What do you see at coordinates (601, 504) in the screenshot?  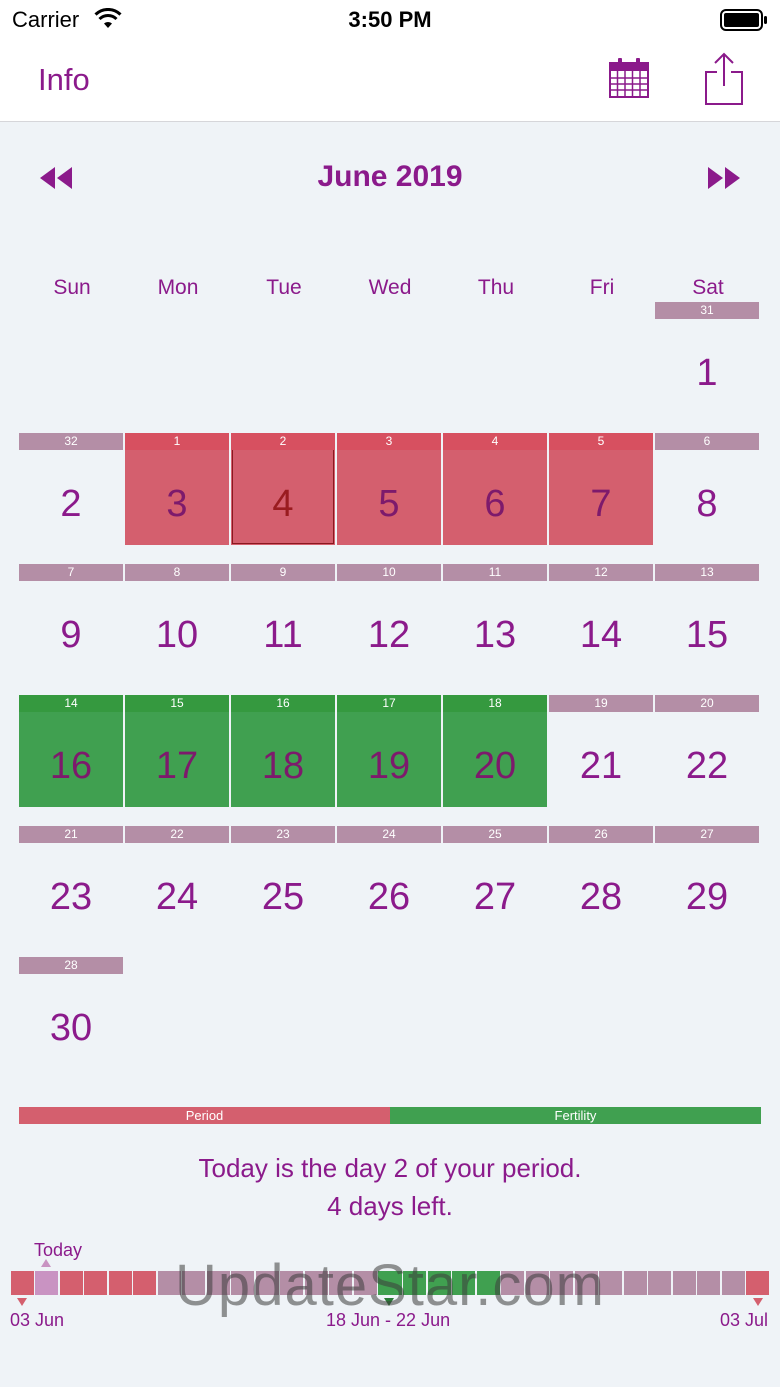 I see `day-number: 7` at bounding box center [601, 504].